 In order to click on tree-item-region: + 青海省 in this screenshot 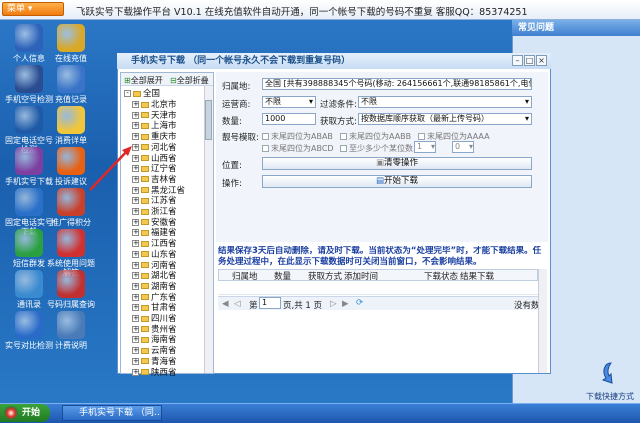, I will do `click(172, 362)`.